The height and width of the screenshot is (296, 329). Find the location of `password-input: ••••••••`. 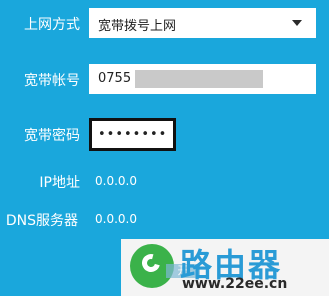

password-input: •••••••• is located at coordinates (132, 134).